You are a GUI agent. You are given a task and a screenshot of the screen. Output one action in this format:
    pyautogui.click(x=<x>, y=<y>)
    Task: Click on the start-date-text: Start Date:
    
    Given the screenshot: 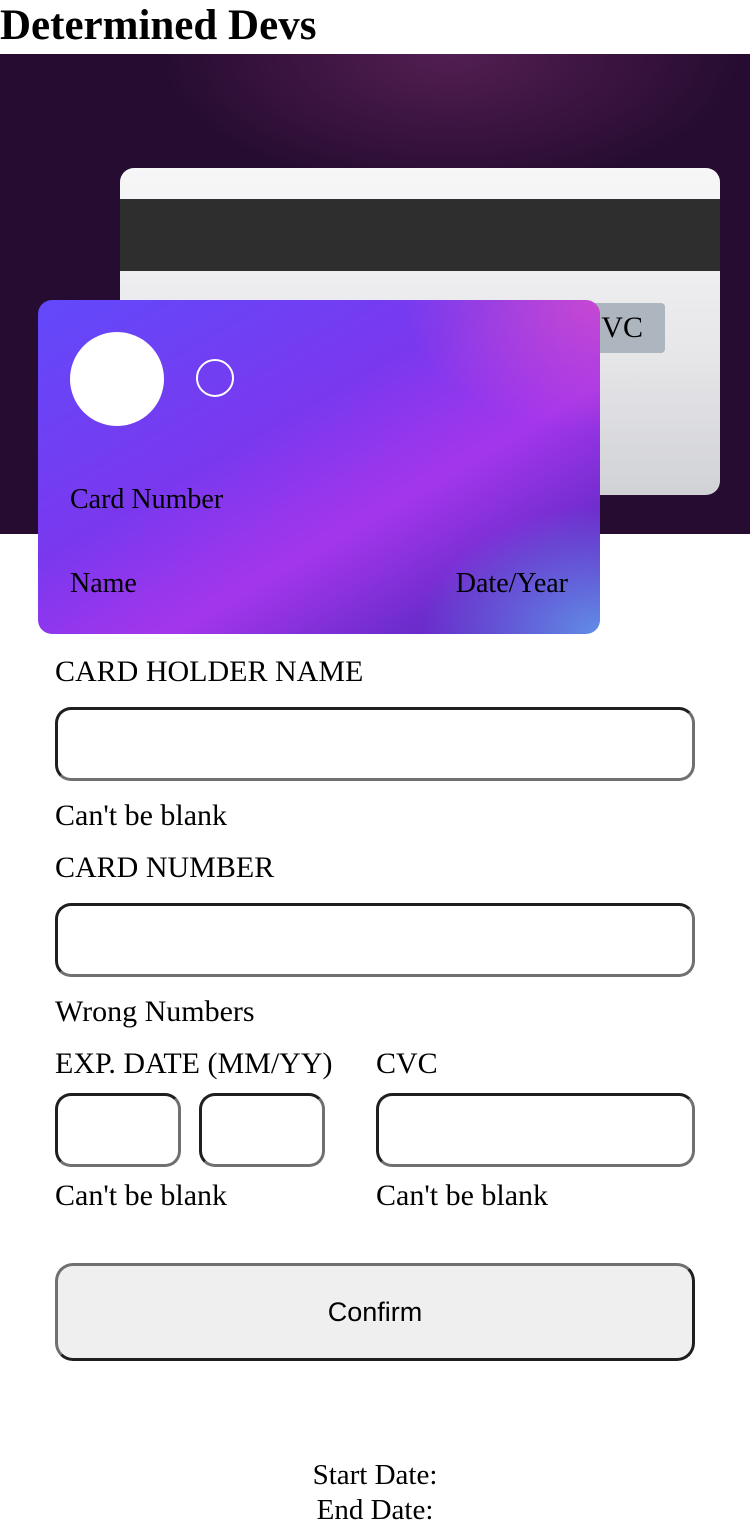 What is the action you would take?
    pyautogui.click(x=375, y=1475)
    